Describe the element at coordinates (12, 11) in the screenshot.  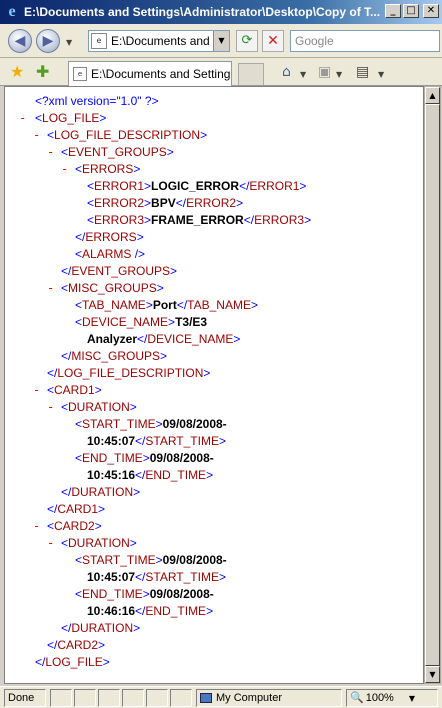
I see `ie-logo-icon: e` at that location.